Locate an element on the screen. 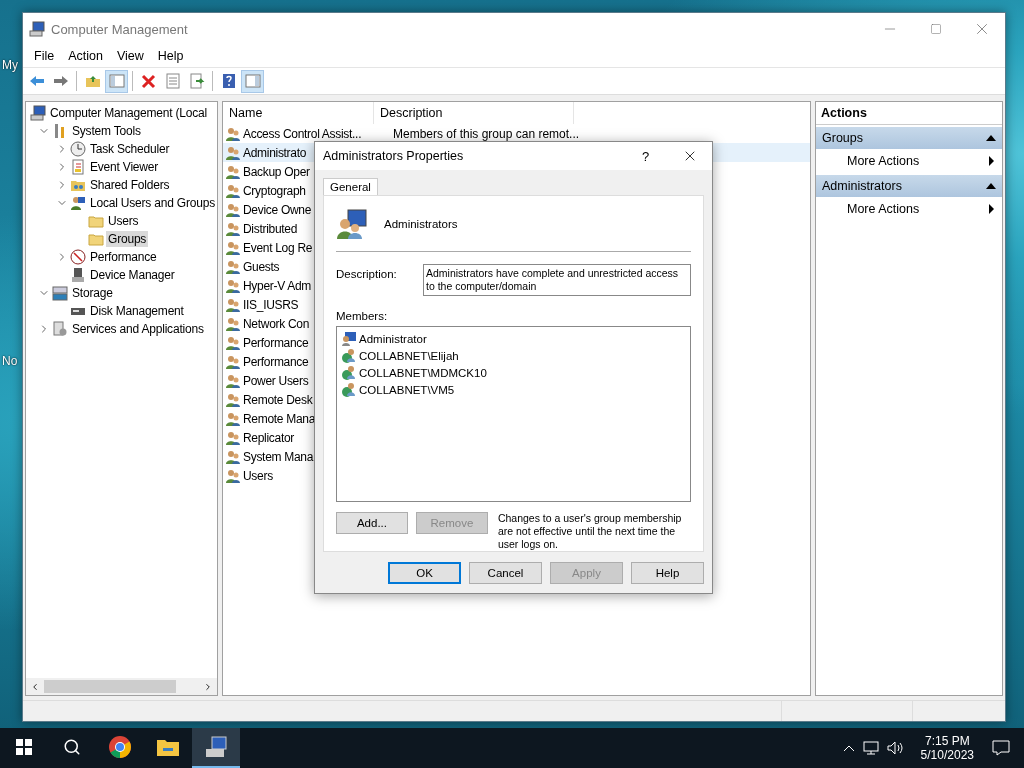 This screenshot has width=1024, height=768. actions-title: Actions is located at coordinates (909, 113).